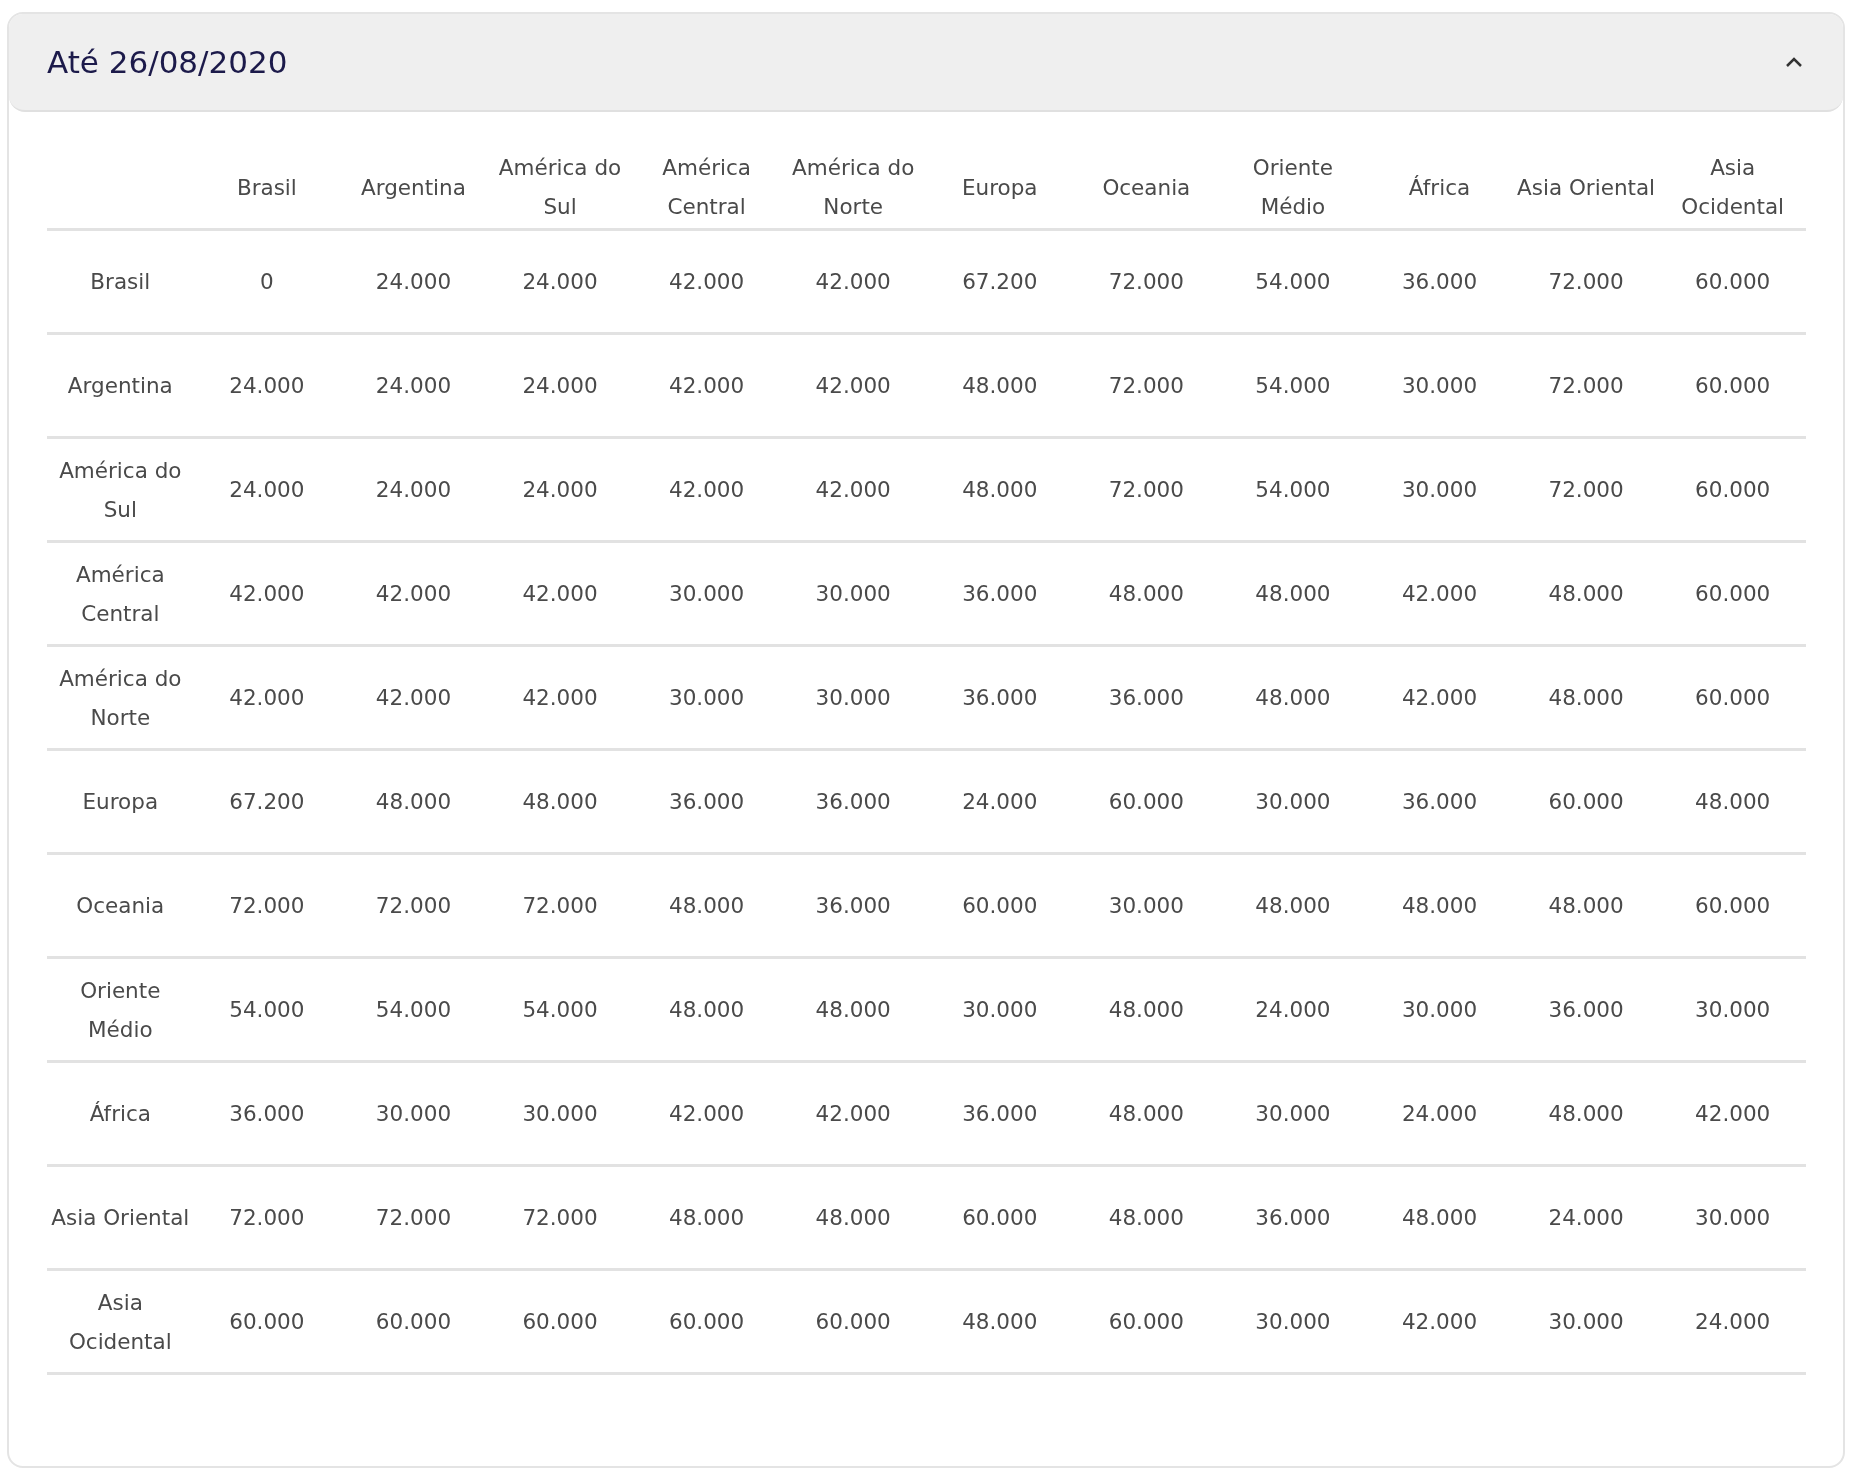  I want to click on column-header: América Central, so click(706, 188).